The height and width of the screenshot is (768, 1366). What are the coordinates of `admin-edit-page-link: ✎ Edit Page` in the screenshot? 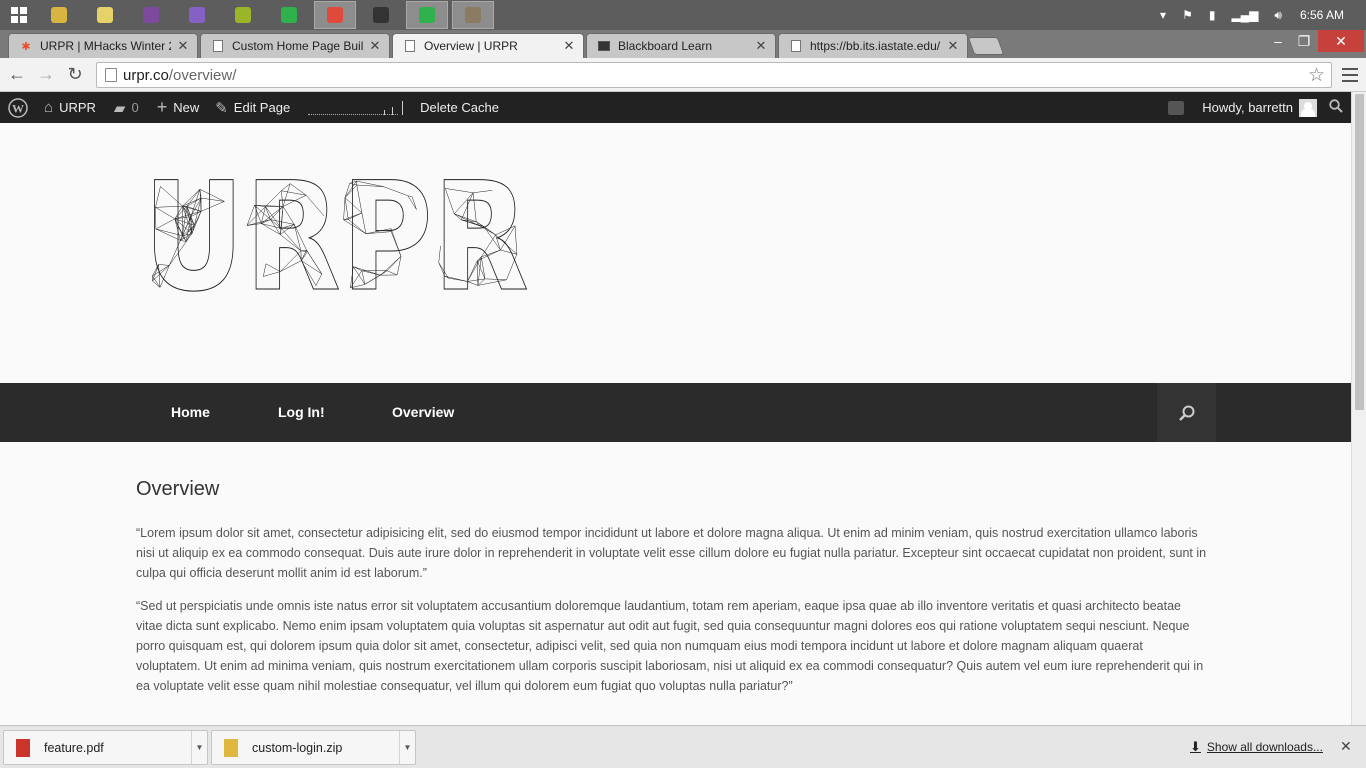 It's located at (252, 108).